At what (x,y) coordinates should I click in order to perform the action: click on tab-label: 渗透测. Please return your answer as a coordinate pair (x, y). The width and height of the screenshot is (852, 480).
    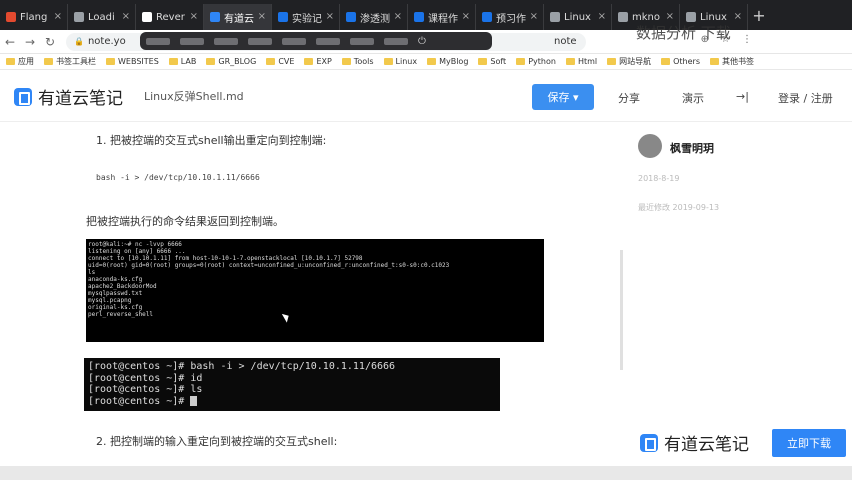
    Looking at the image, I should click on (375, 19).